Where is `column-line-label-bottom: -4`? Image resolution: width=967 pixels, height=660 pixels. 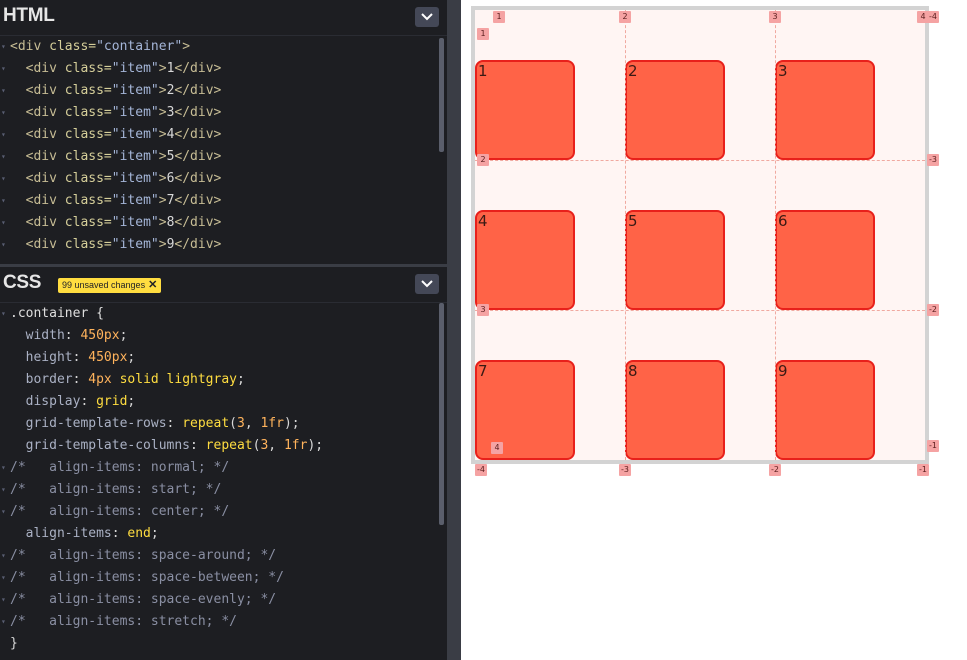 column-line-label-bottom: -4 is located at coordinates (481, 470).